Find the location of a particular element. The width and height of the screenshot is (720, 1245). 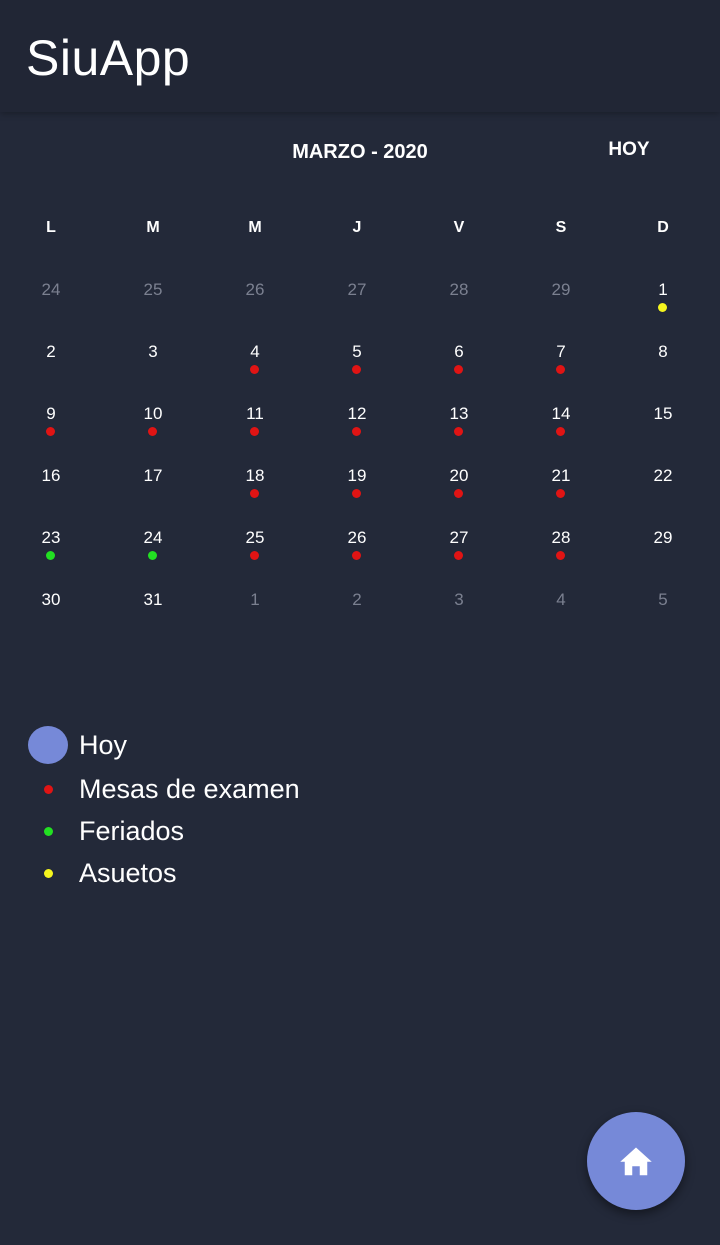

day-number: 20 is located at coordinates (459, 475).